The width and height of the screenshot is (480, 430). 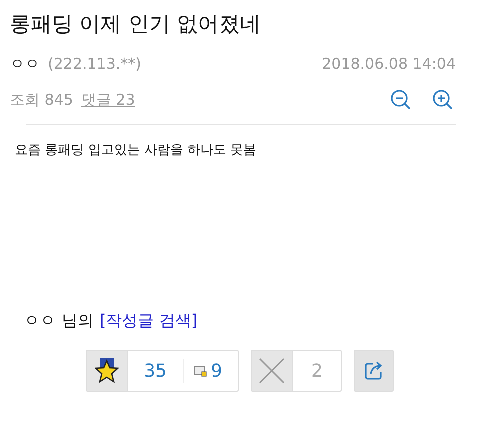 What do you see at coordinates (108, 100) in the screenshot?
I see `comment-count-link: 댓글 23` at bounding box center [108, 100].